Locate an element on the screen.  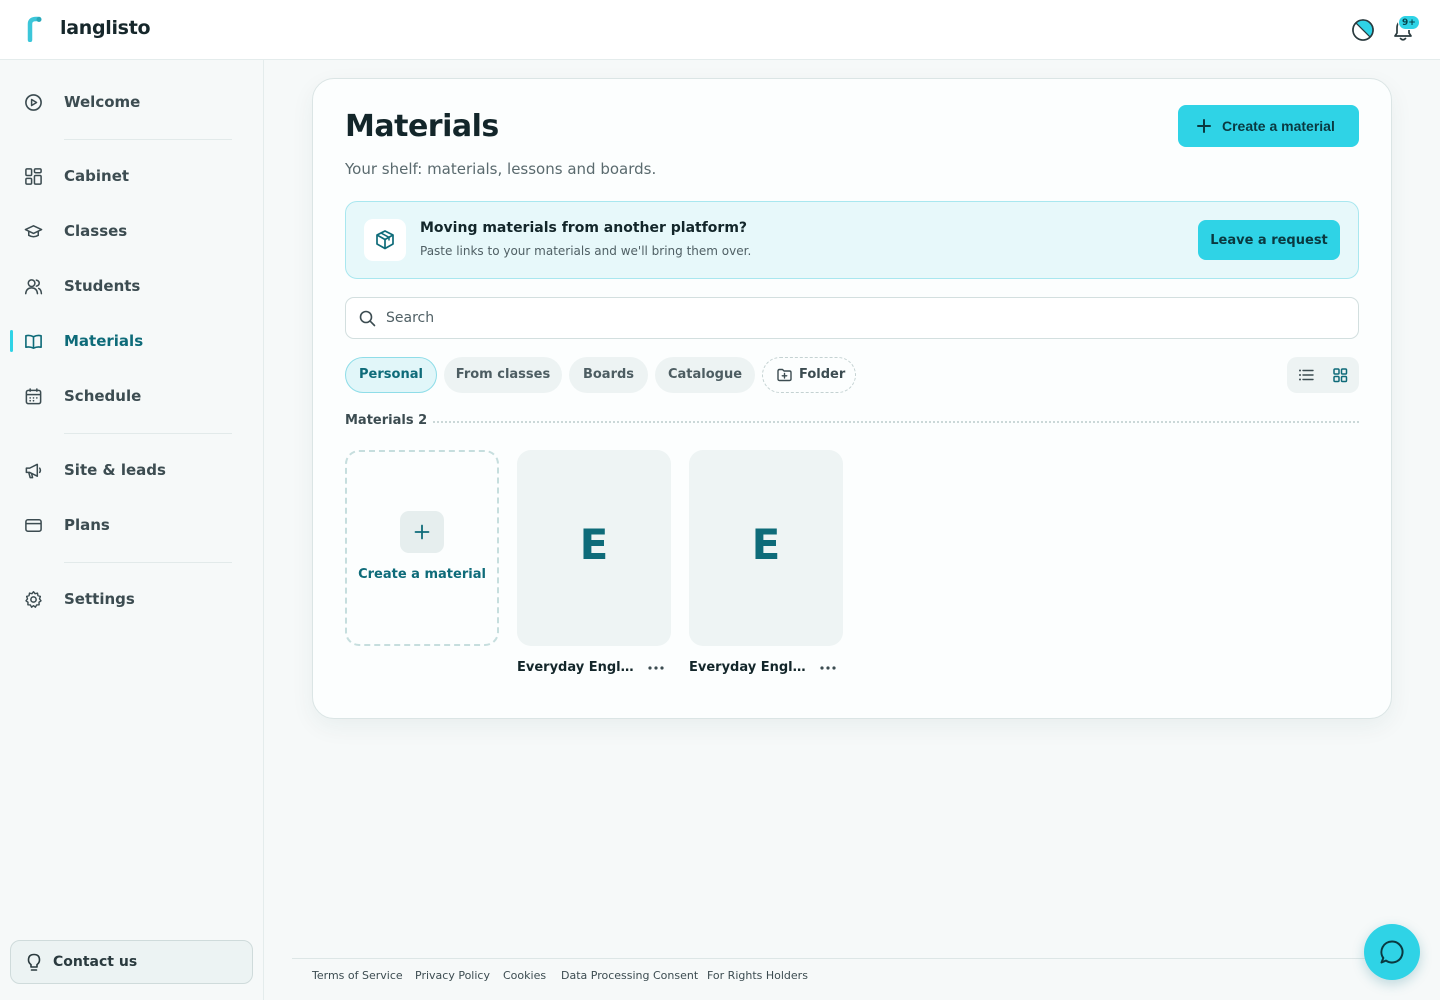
new-folder-button: Folder is located at coordinates (809, 375).